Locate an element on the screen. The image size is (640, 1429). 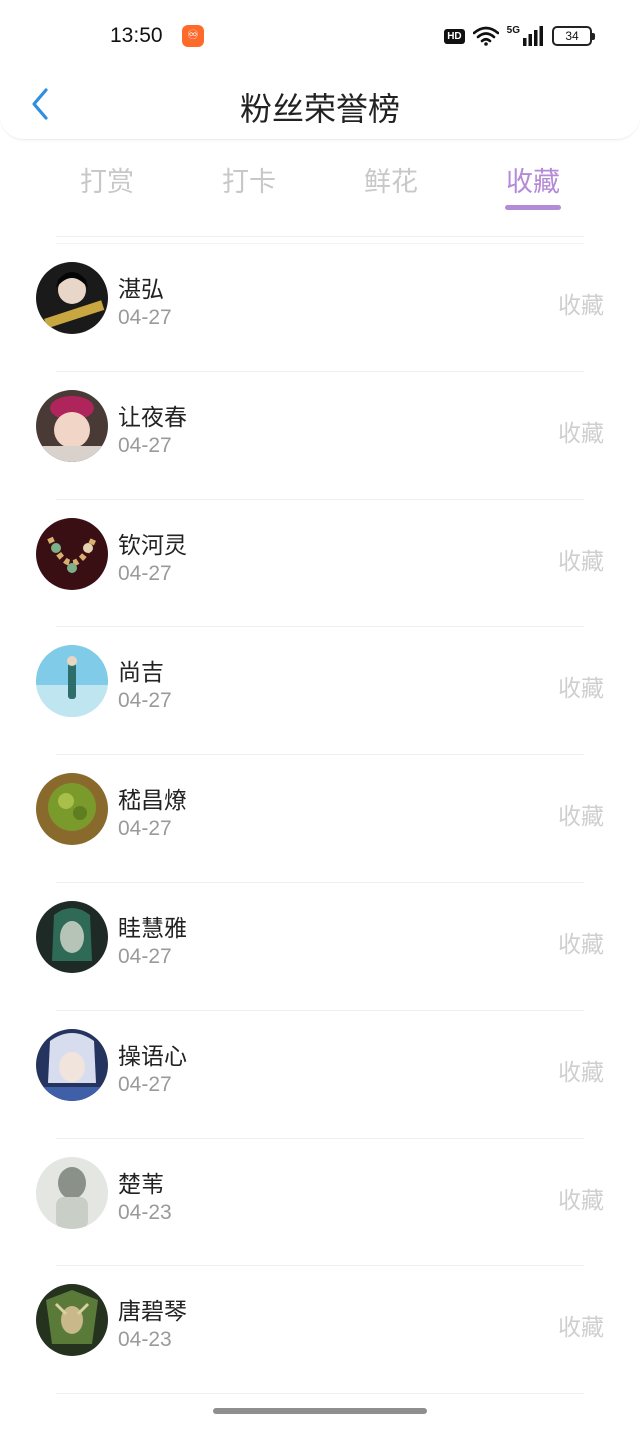
fan-name: 眭慧雅 is located at coordinates (152, 928).